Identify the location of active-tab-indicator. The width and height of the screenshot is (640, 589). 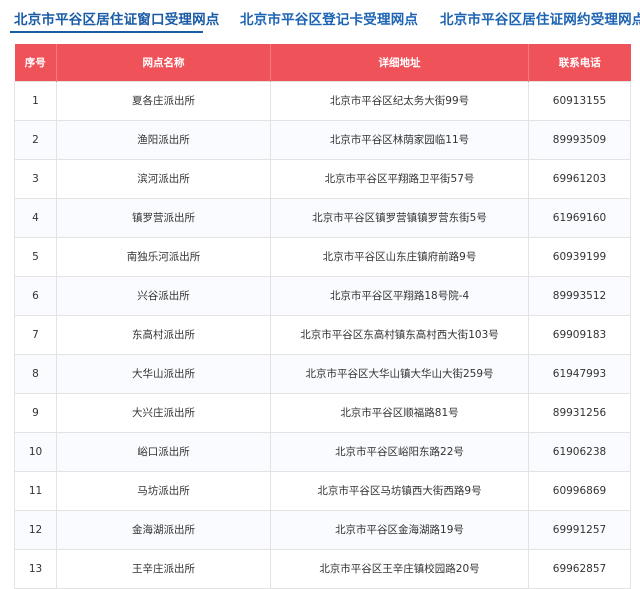
(106, 32).